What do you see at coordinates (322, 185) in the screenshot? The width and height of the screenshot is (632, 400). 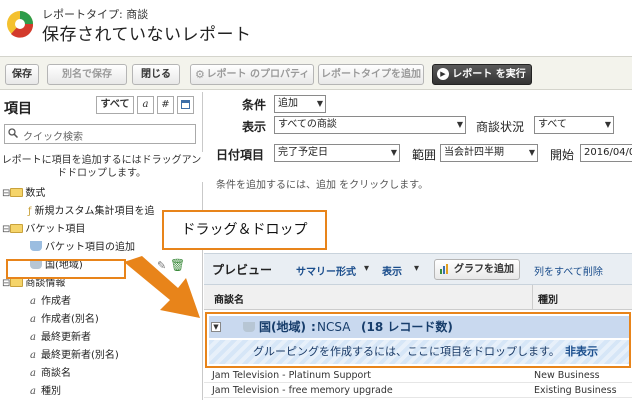 I see `conditions-hint: 条件を追加するには、追加 をクリックします。` at bounding box center [322, 185].